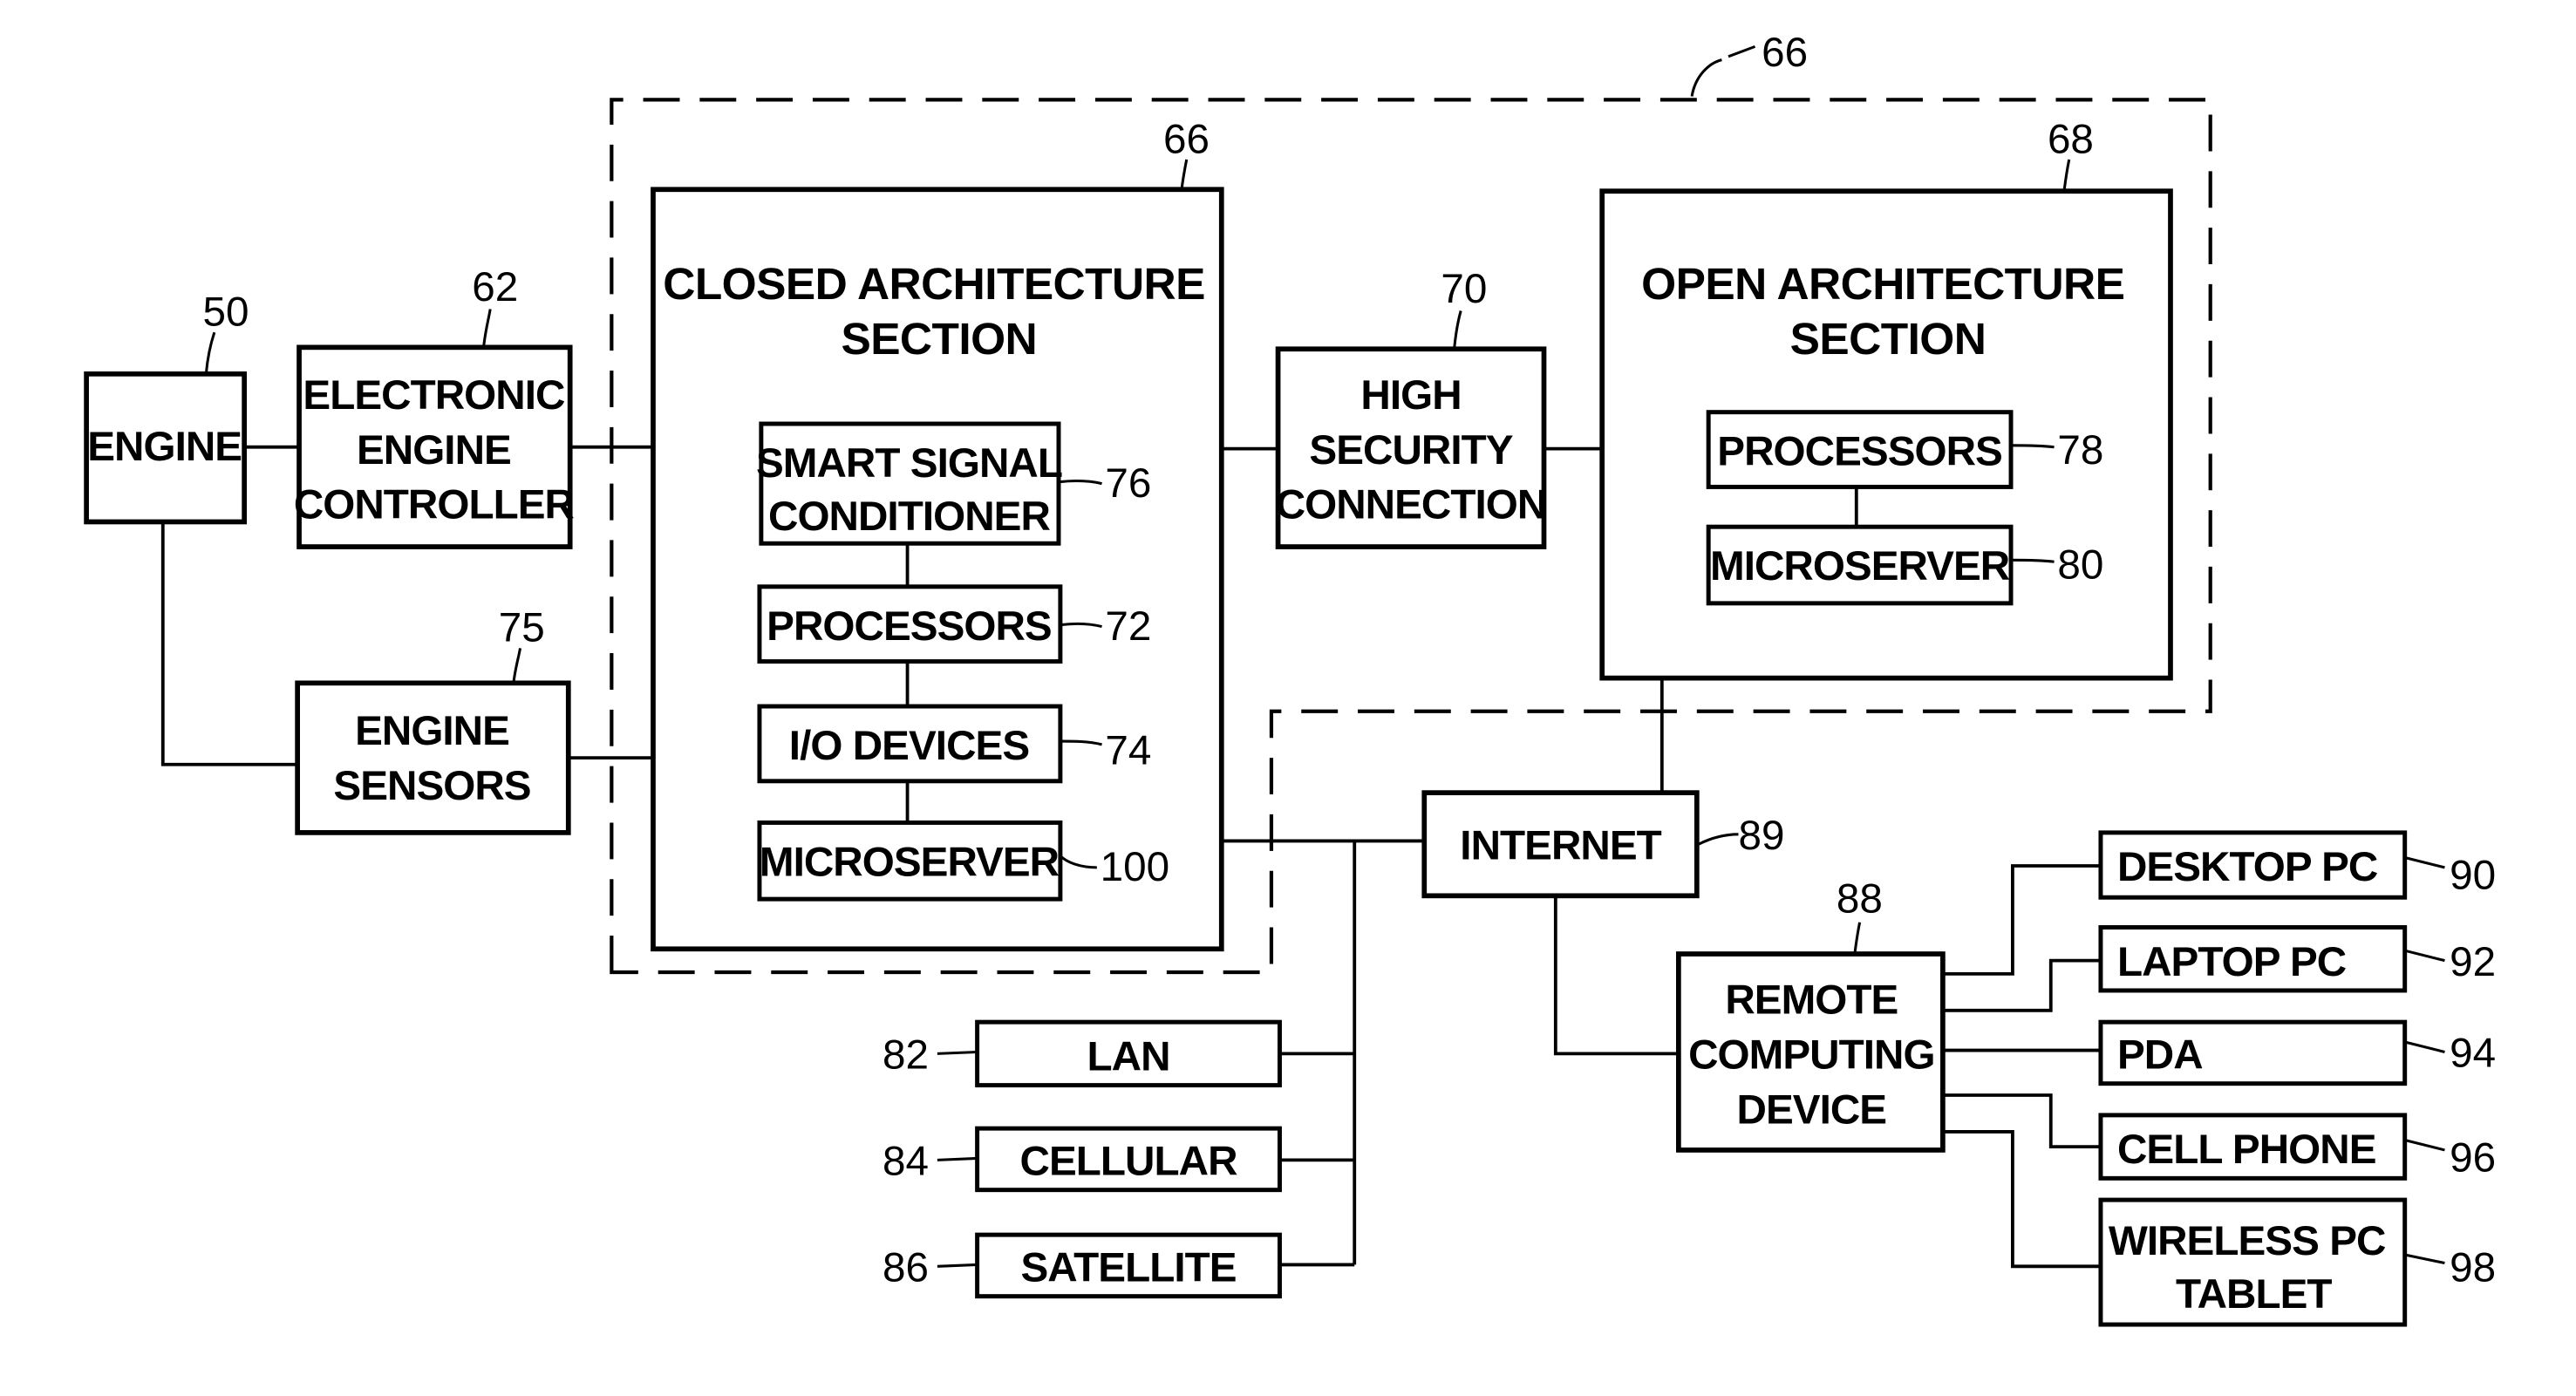  Describe the element at coordinates (517, 666) in the screenshot. I see `engine-sensors-leader` at that location.